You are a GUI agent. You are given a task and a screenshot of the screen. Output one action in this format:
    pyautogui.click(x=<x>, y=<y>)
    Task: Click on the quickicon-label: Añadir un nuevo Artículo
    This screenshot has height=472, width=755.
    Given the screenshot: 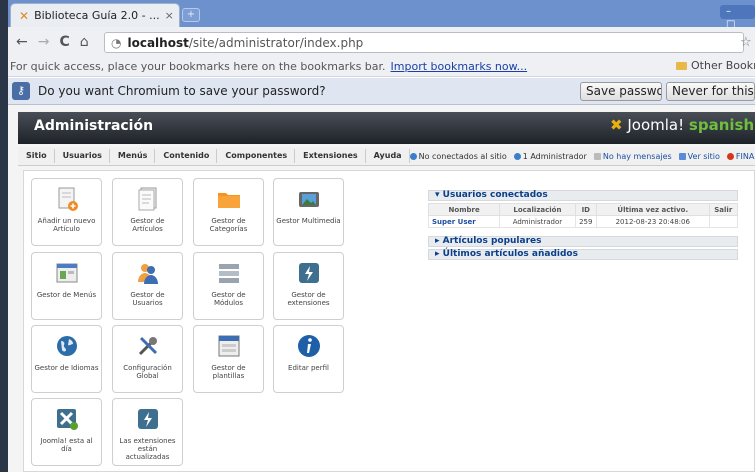 What is the action you would take?
    pyautogui.click(x=66, y=225)
    